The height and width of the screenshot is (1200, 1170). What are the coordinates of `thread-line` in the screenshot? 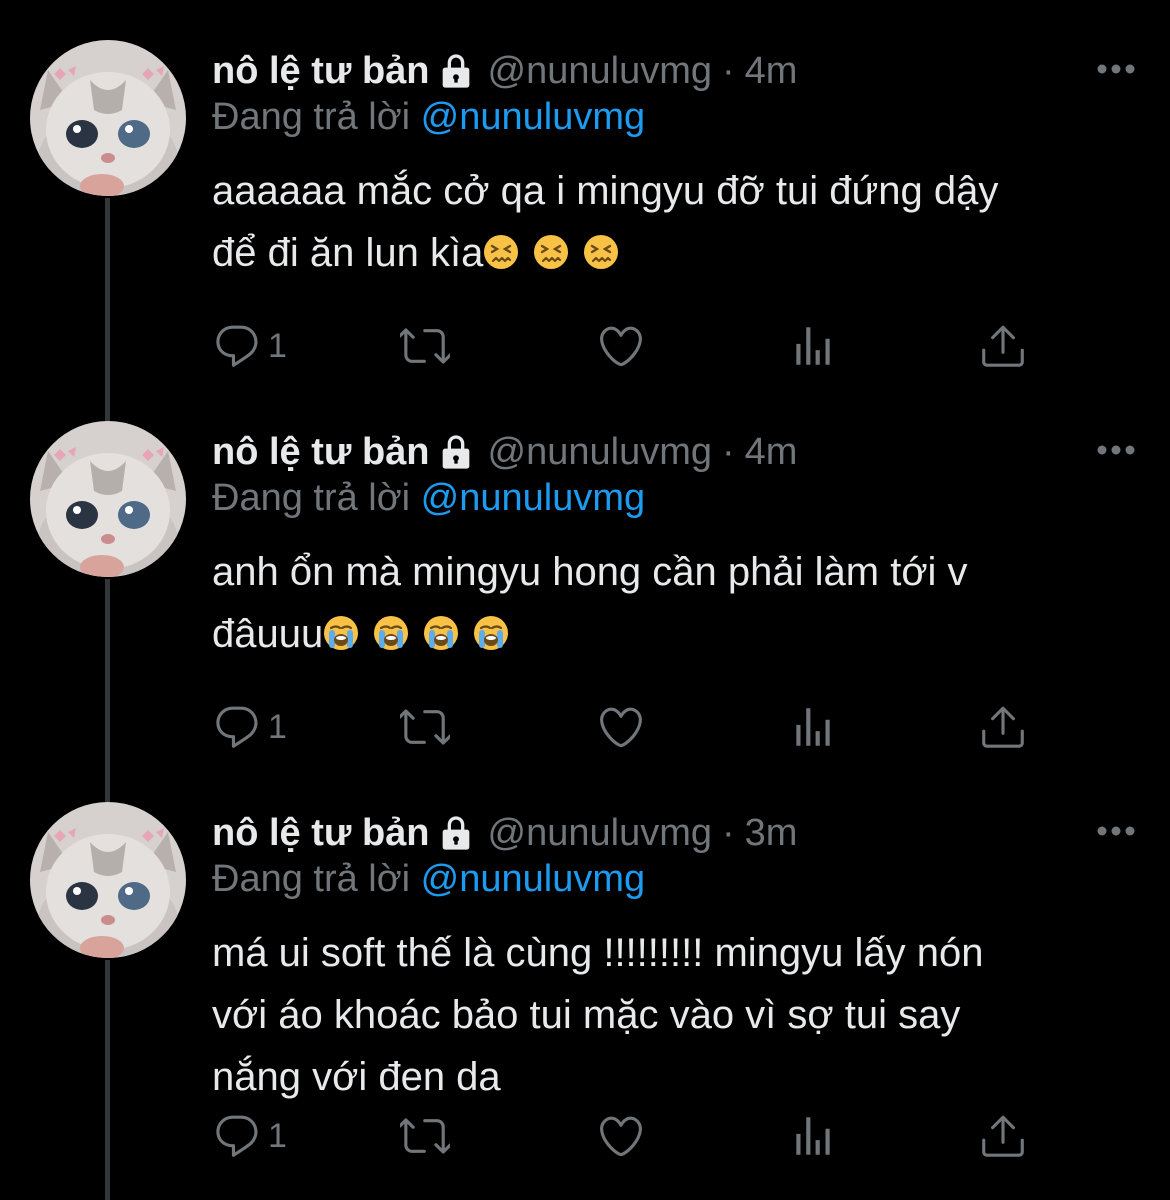 It's located at (107, 1080).